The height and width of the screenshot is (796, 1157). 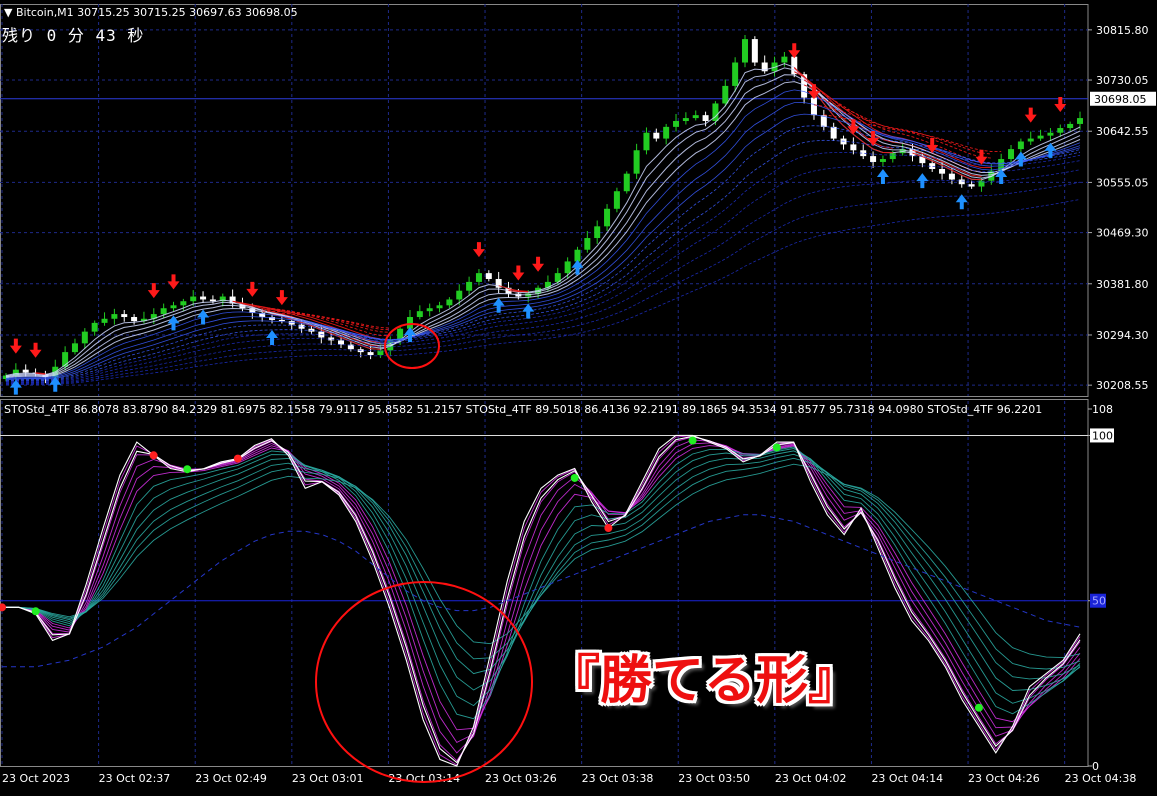 What do you see at coordinates (8, 12) in the screenshot?
I see `dropdown-triangle-icon: ▼` at bounding box center [8, 12].